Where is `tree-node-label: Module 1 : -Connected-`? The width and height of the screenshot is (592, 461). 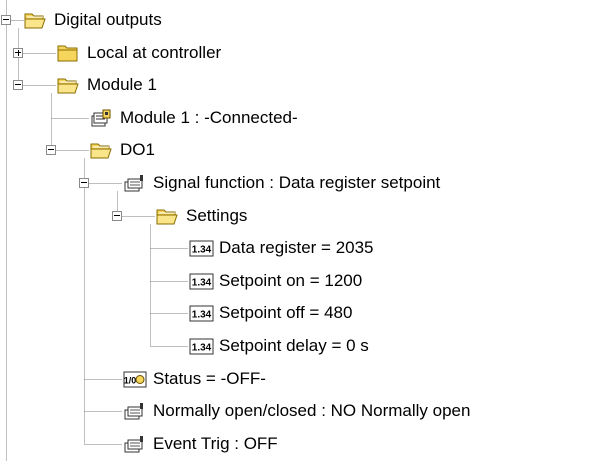
tree-node-label: Module 1 : -Connected- is located at coordinates (209, 117).